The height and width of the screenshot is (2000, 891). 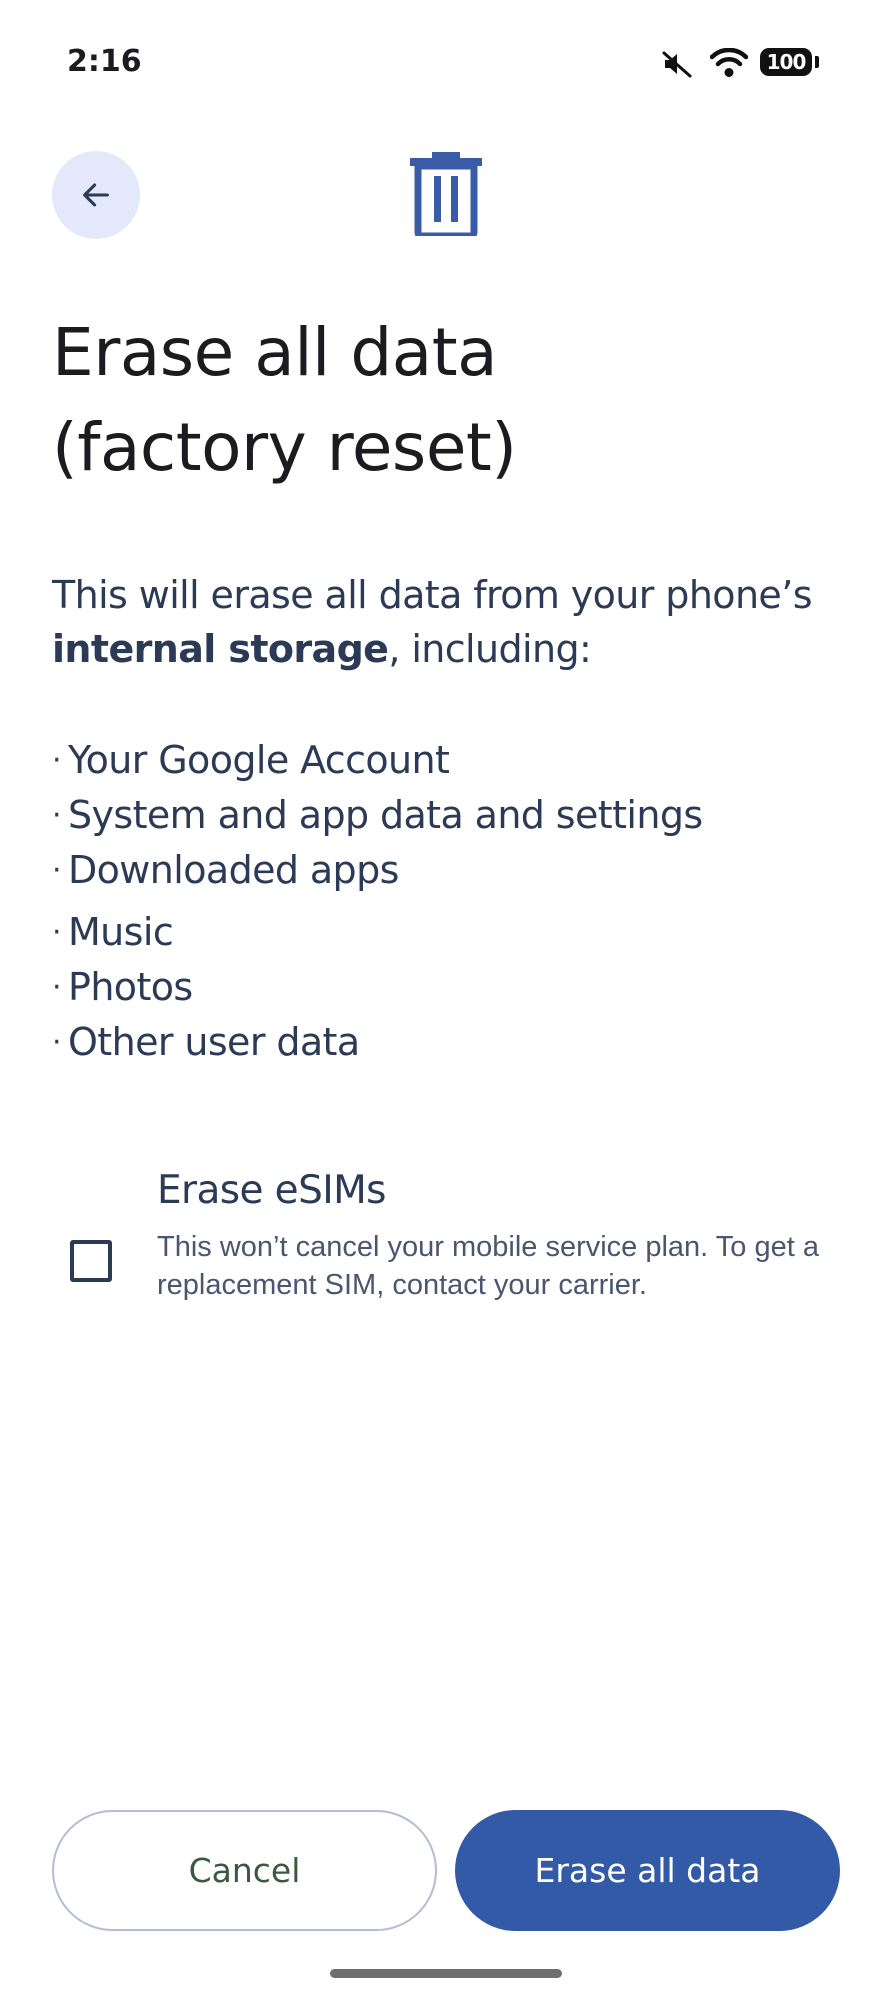 I want to click on list-item: · System and app data and settings, so click(x=377, y=815).